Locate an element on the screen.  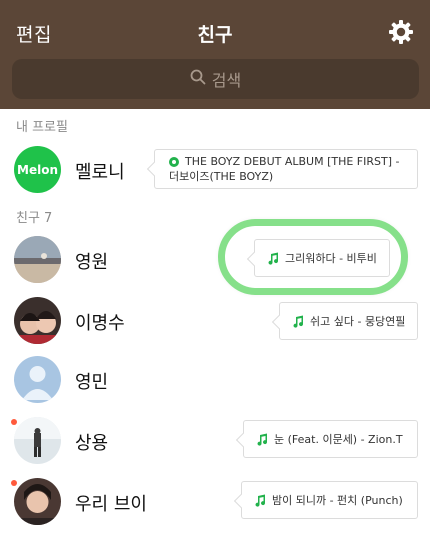
melon-music-icon is located at coordinates (174, 162).